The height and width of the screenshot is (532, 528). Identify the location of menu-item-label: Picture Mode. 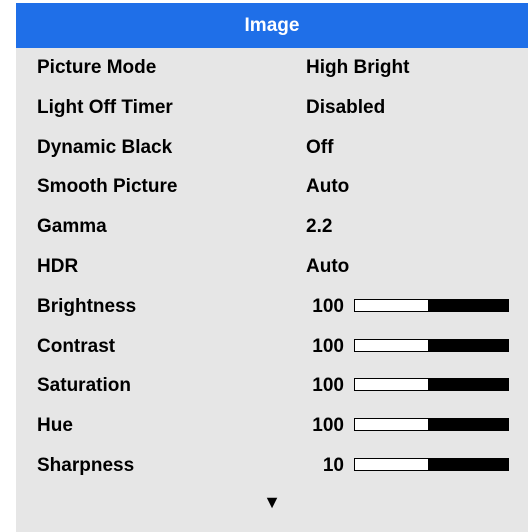
(97, 67).